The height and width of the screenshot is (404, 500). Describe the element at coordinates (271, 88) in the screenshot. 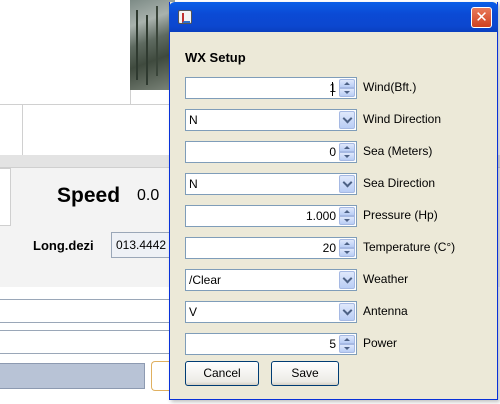

I see `wind-spinner: 1` at that location.